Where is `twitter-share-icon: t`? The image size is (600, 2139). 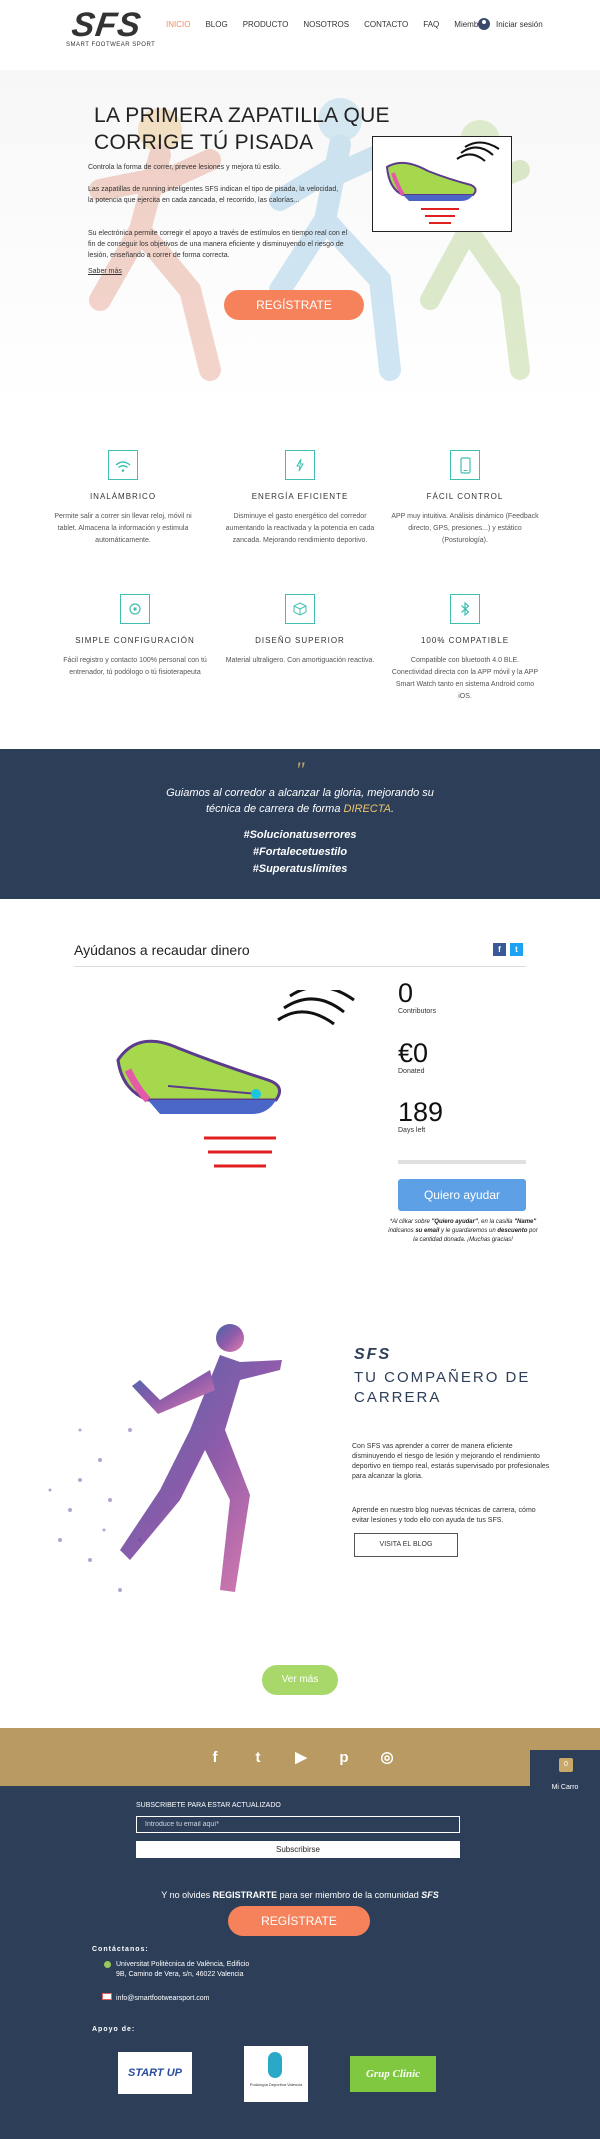 twitter-share-icon: t is located at coordinates (516, 949).